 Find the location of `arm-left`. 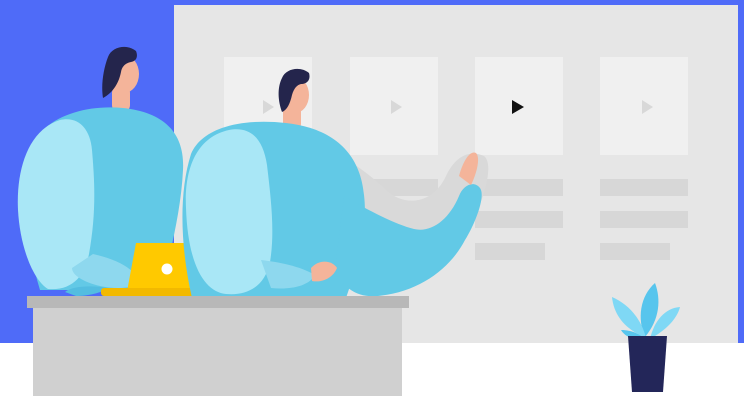

arm-left is located at coordinates (229, 212).